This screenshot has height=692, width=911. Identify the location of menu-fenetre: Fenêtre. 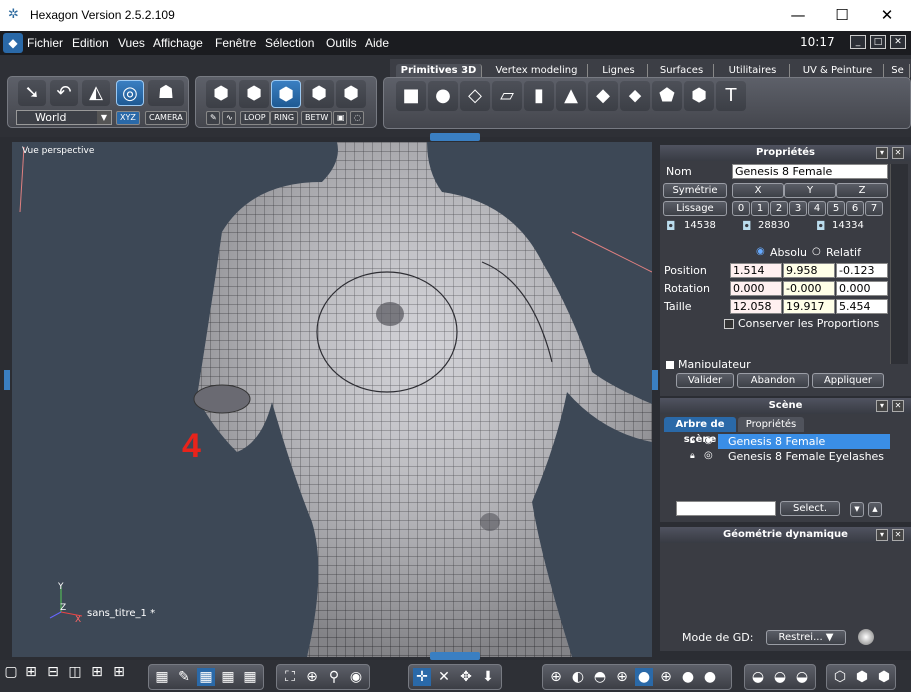
(235, 43).